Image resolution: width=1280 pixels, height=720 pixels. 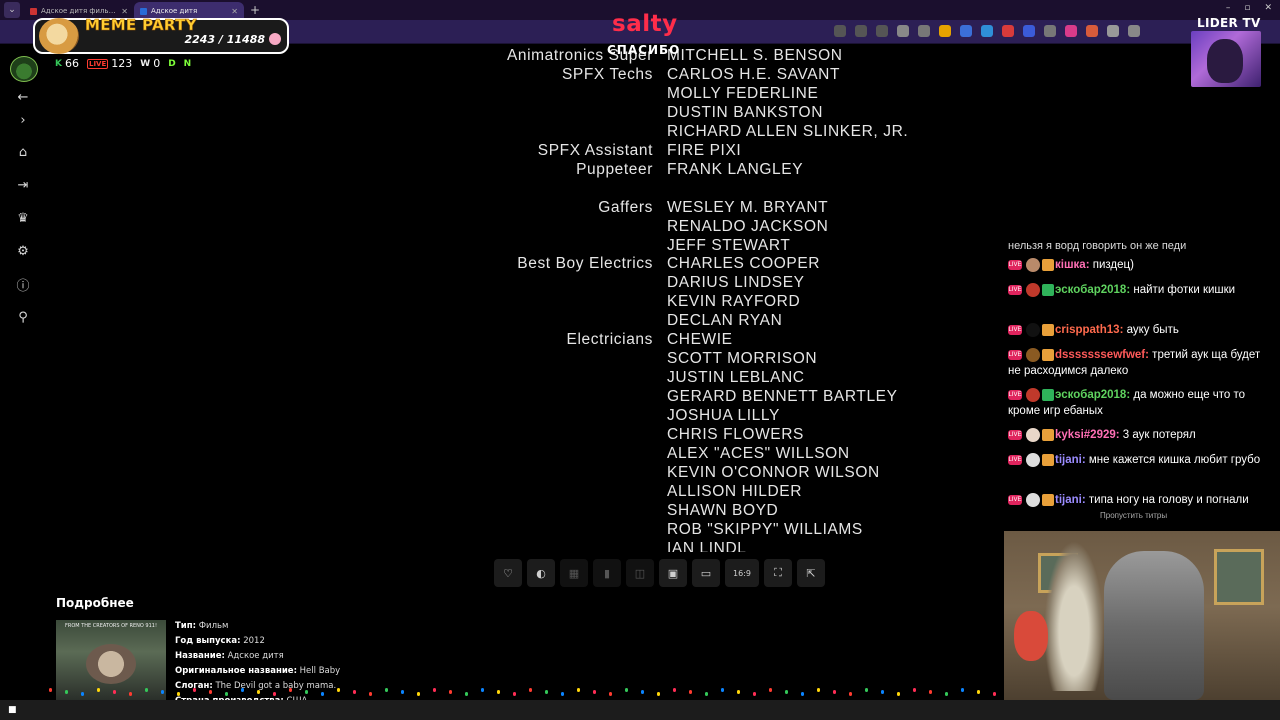 I want to click on chat-username: crisppath13, so click(x=1087, y=330).